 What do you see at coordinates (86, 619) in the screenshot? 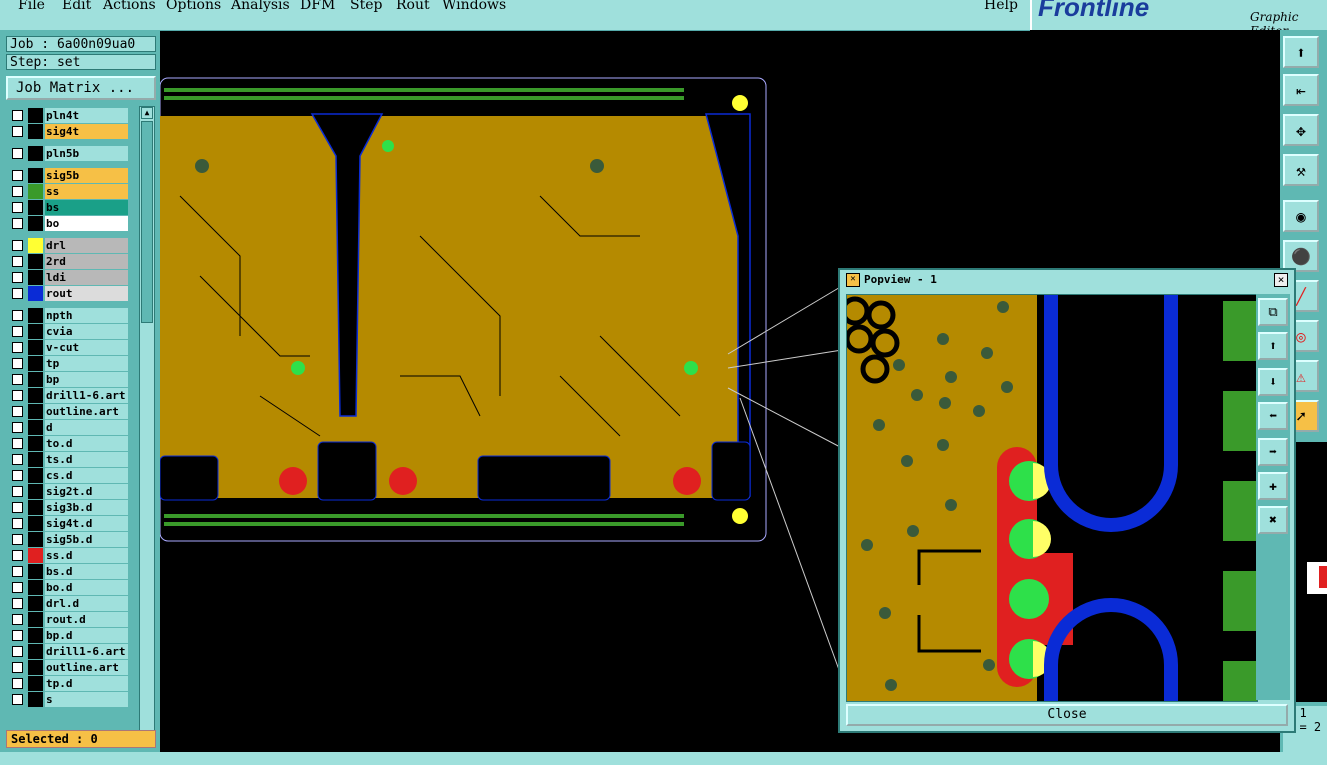
I see `layer-name: rout.d` at bounding box center [86, 619].